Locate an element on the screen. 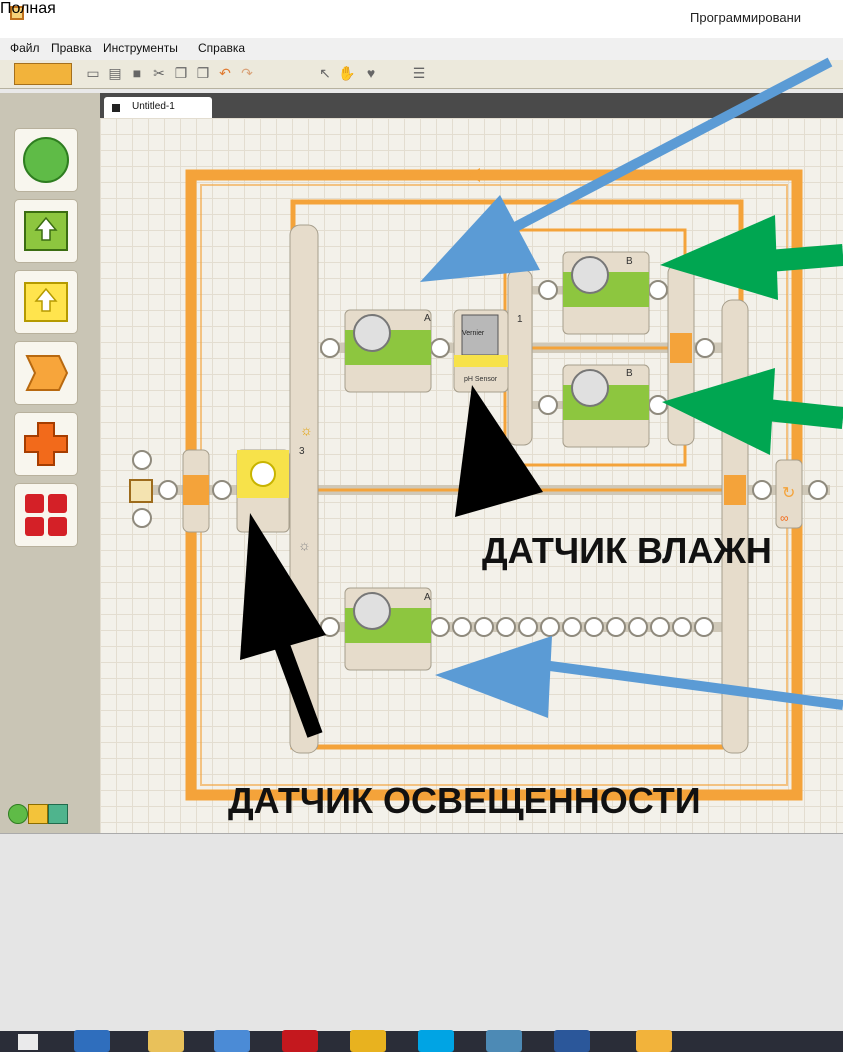  light-sensor-icon is located at coordinates (263, 474).